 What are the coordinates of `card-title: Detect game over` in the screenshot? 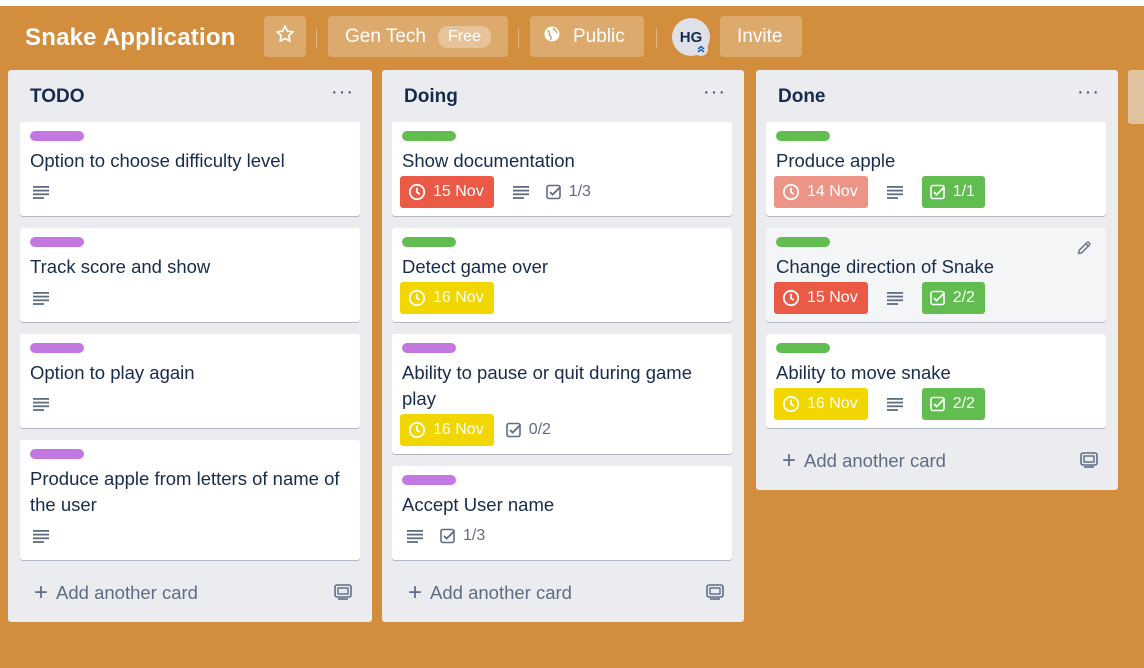 It's located at (475, 266).